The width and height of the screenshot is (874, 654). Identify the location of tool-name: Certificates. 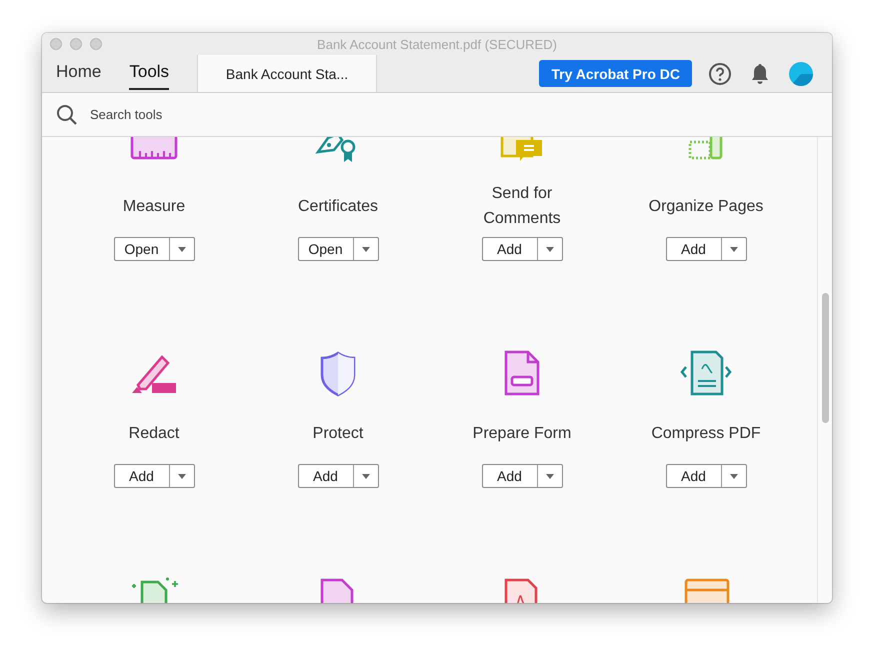
(338, 206).